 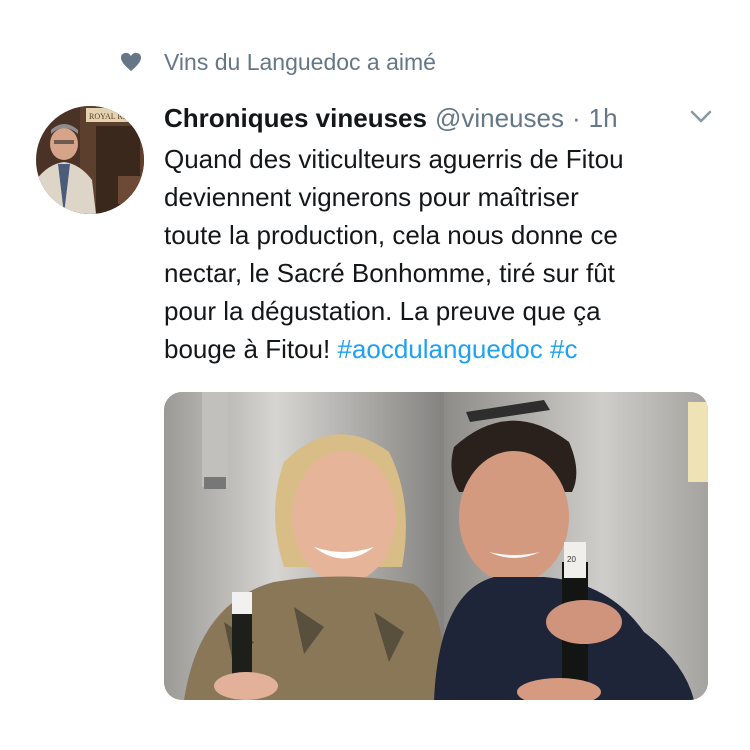 I want to click on liked-by-text: Vins du Languedoc a aimé, so click(x=300, y=61).